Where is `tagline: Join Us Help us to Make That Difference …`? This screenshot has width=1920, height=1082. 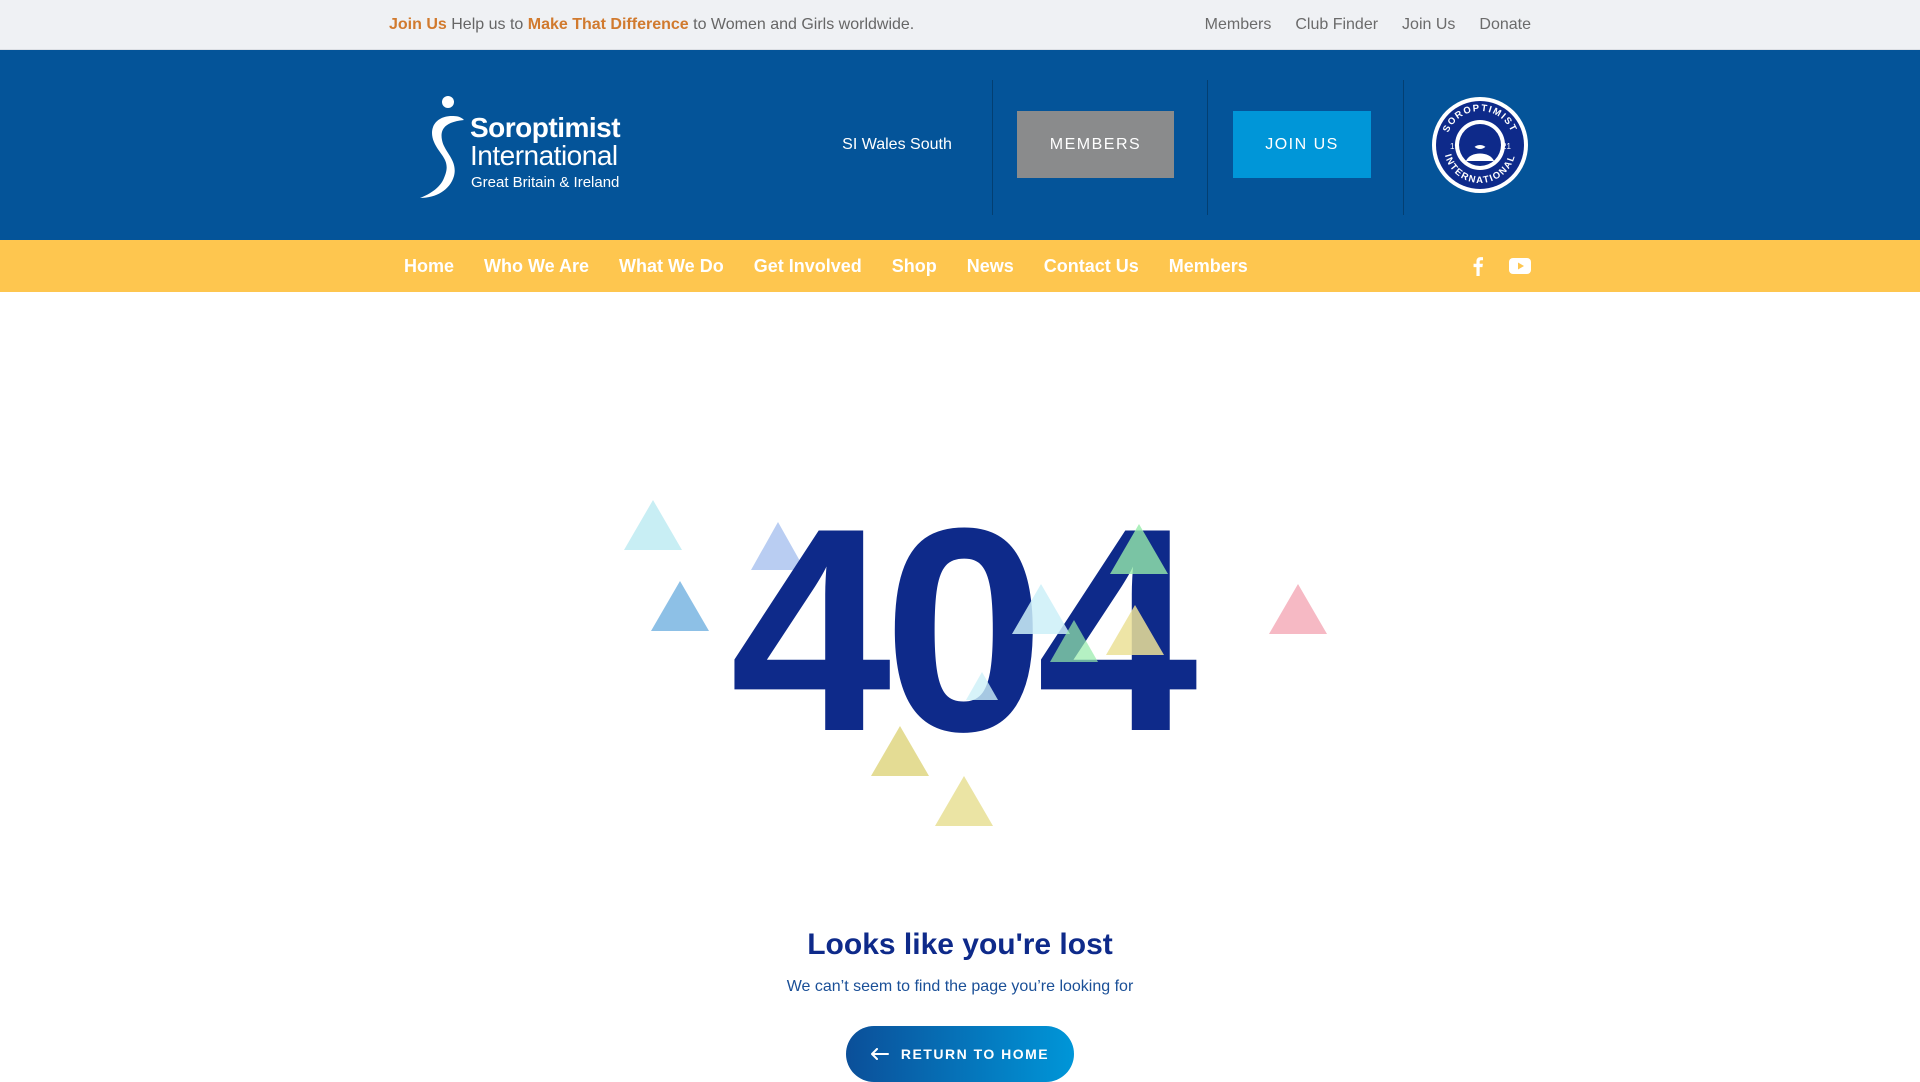
tagline: Join Us Help us to Make That Difference … is located at coordinates (651, 25).